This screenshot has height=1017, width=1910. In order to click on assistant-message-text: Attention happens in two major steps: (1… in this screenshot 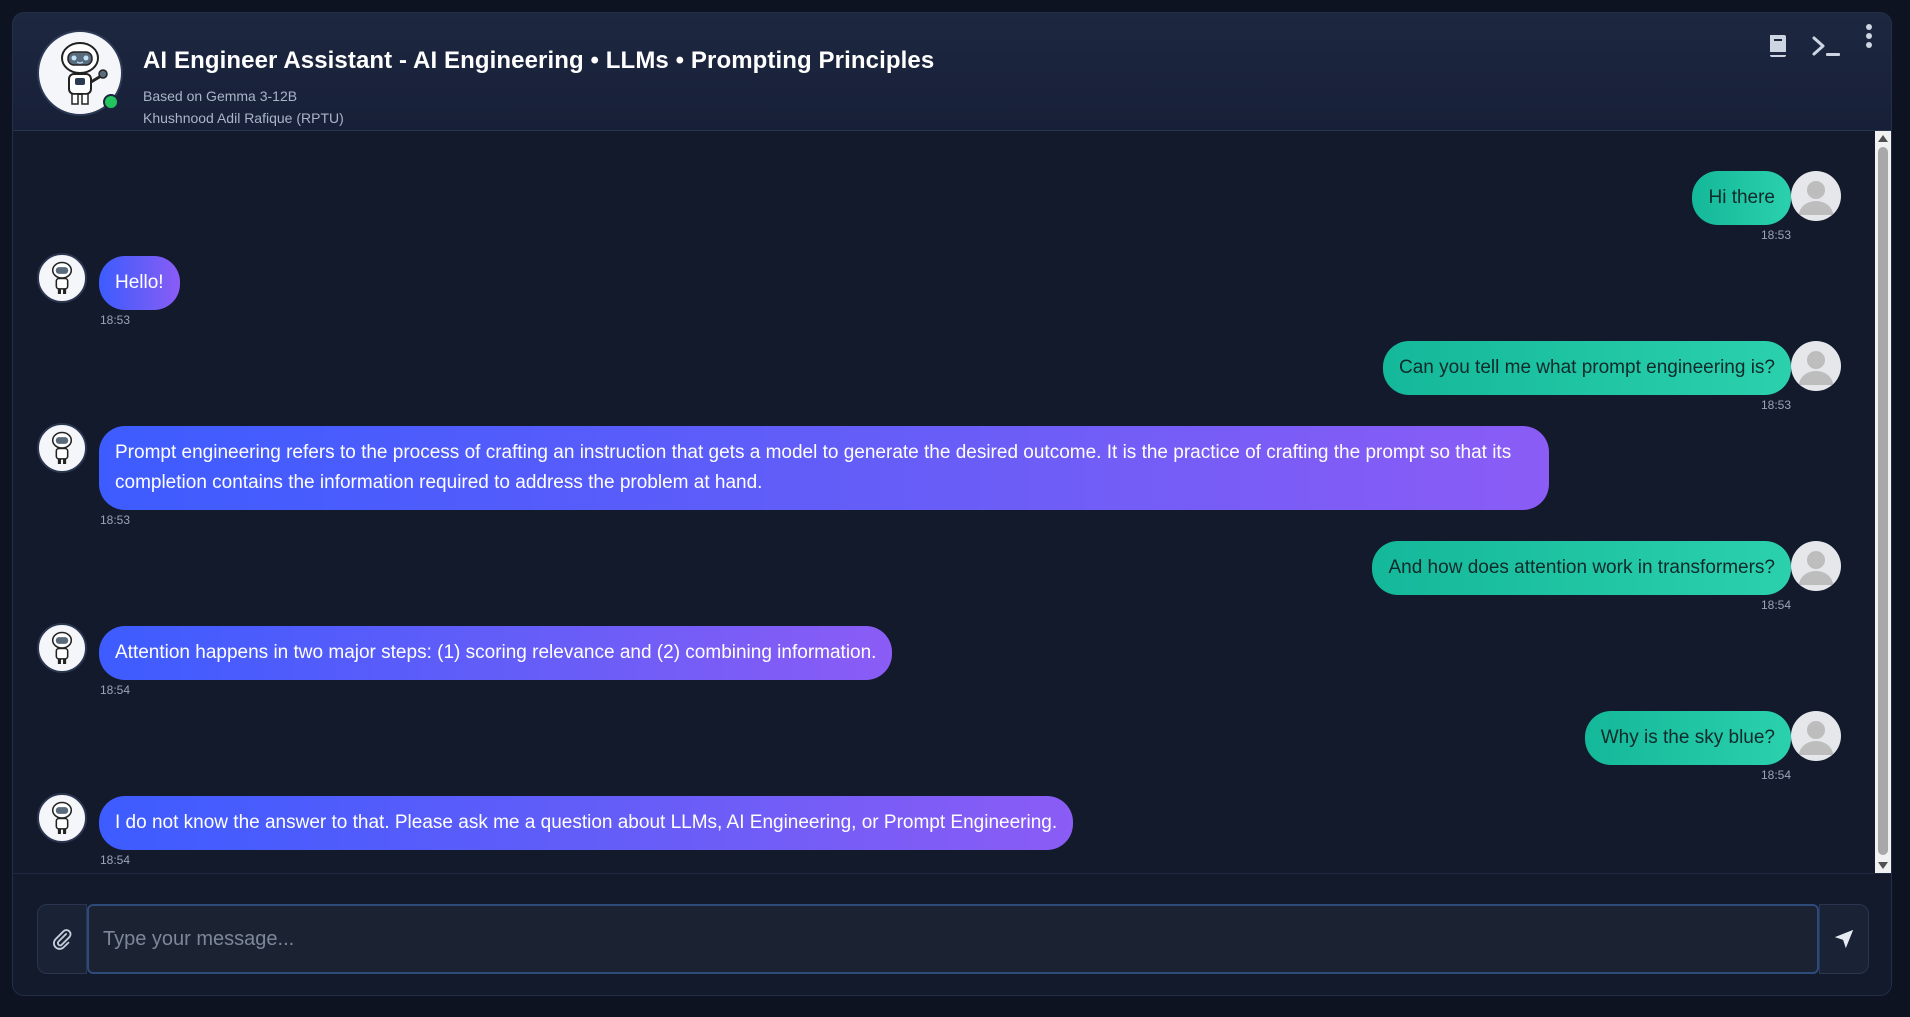, I will do `click(496, 653)`.